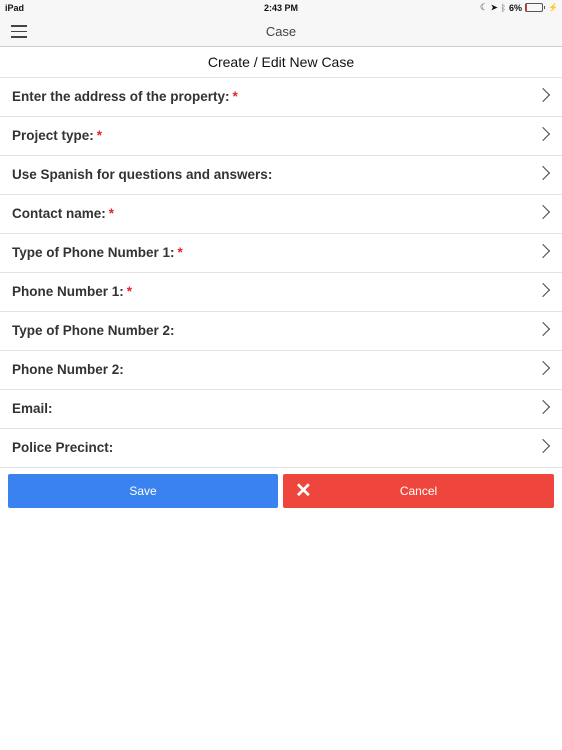  What do you see at coordinates (281, 490) in the screenshot?
I see `action-bar: Save ✕ Cancel` at bounding box center [281, 490].